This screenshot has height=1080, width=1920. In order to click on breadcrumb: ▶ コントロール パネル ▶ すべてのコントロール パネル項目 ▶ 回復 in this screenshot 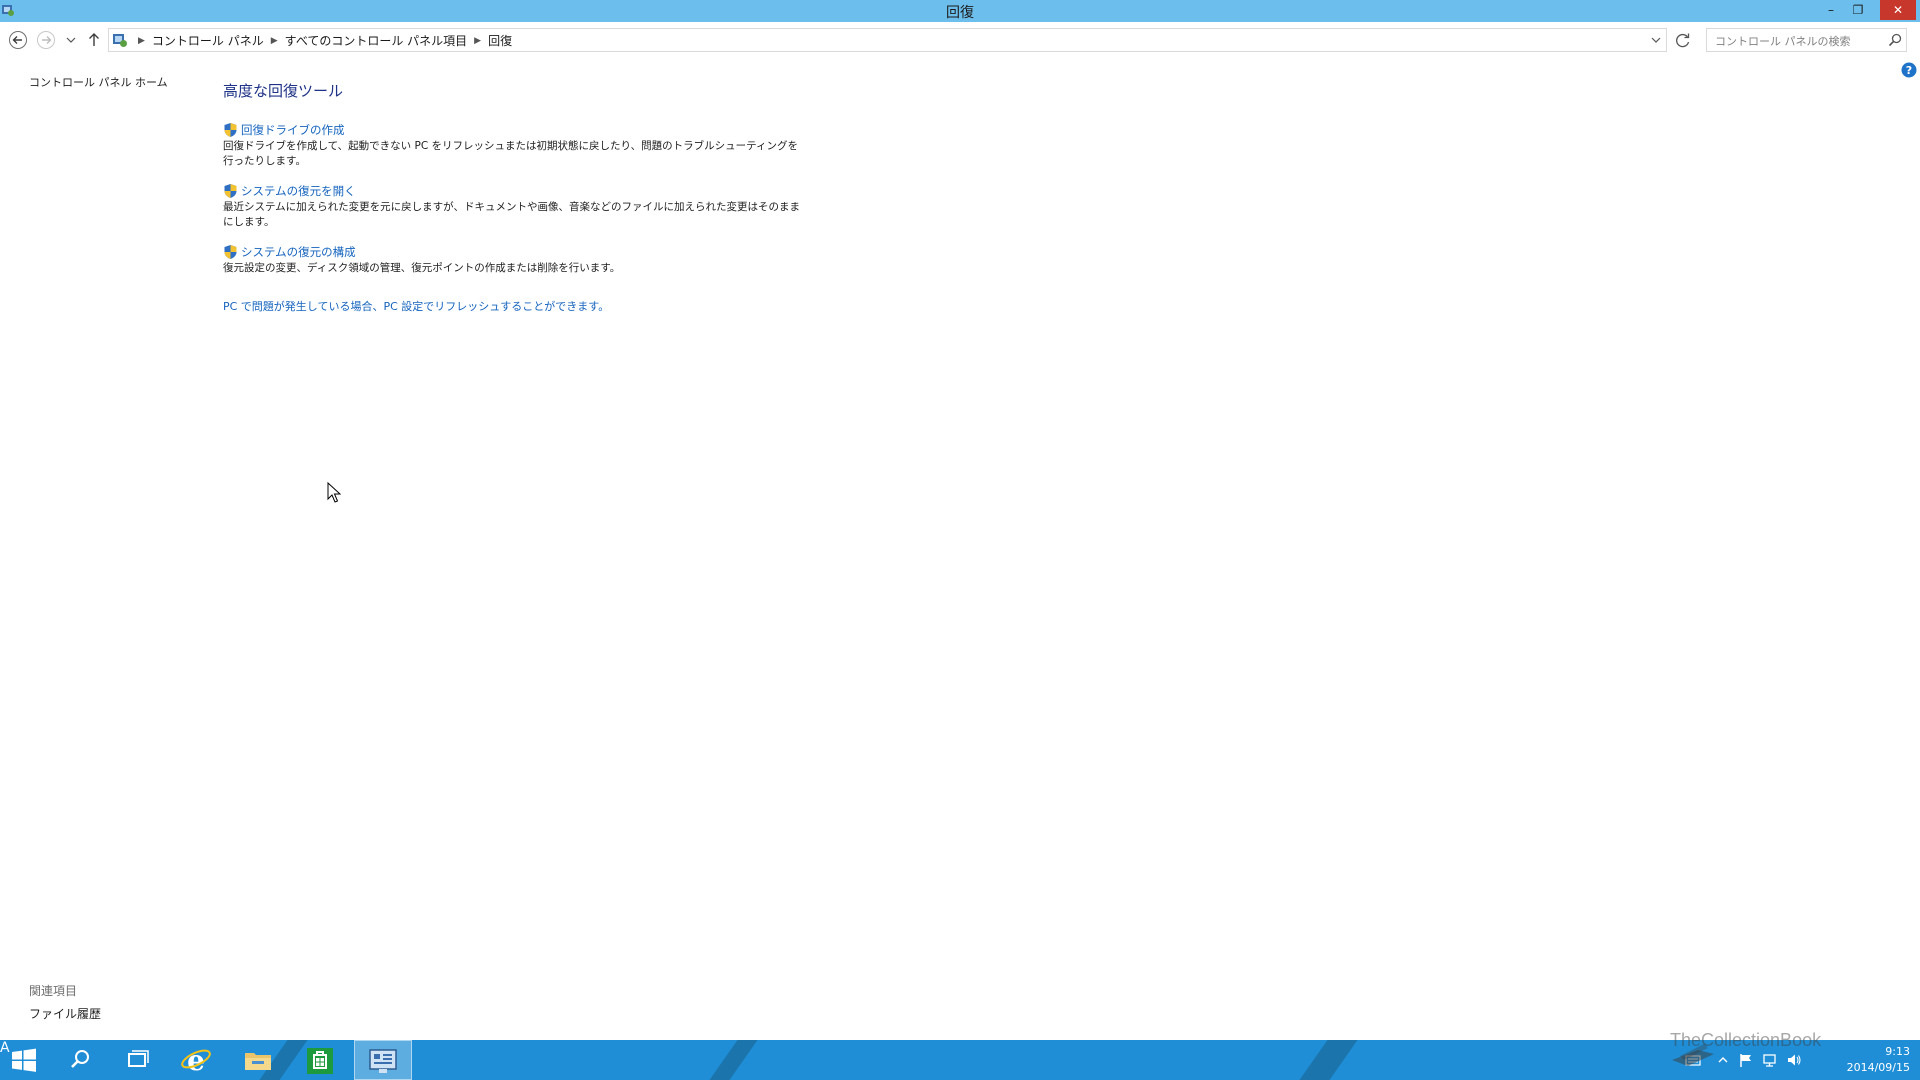, I will do `click(321, 40)`.